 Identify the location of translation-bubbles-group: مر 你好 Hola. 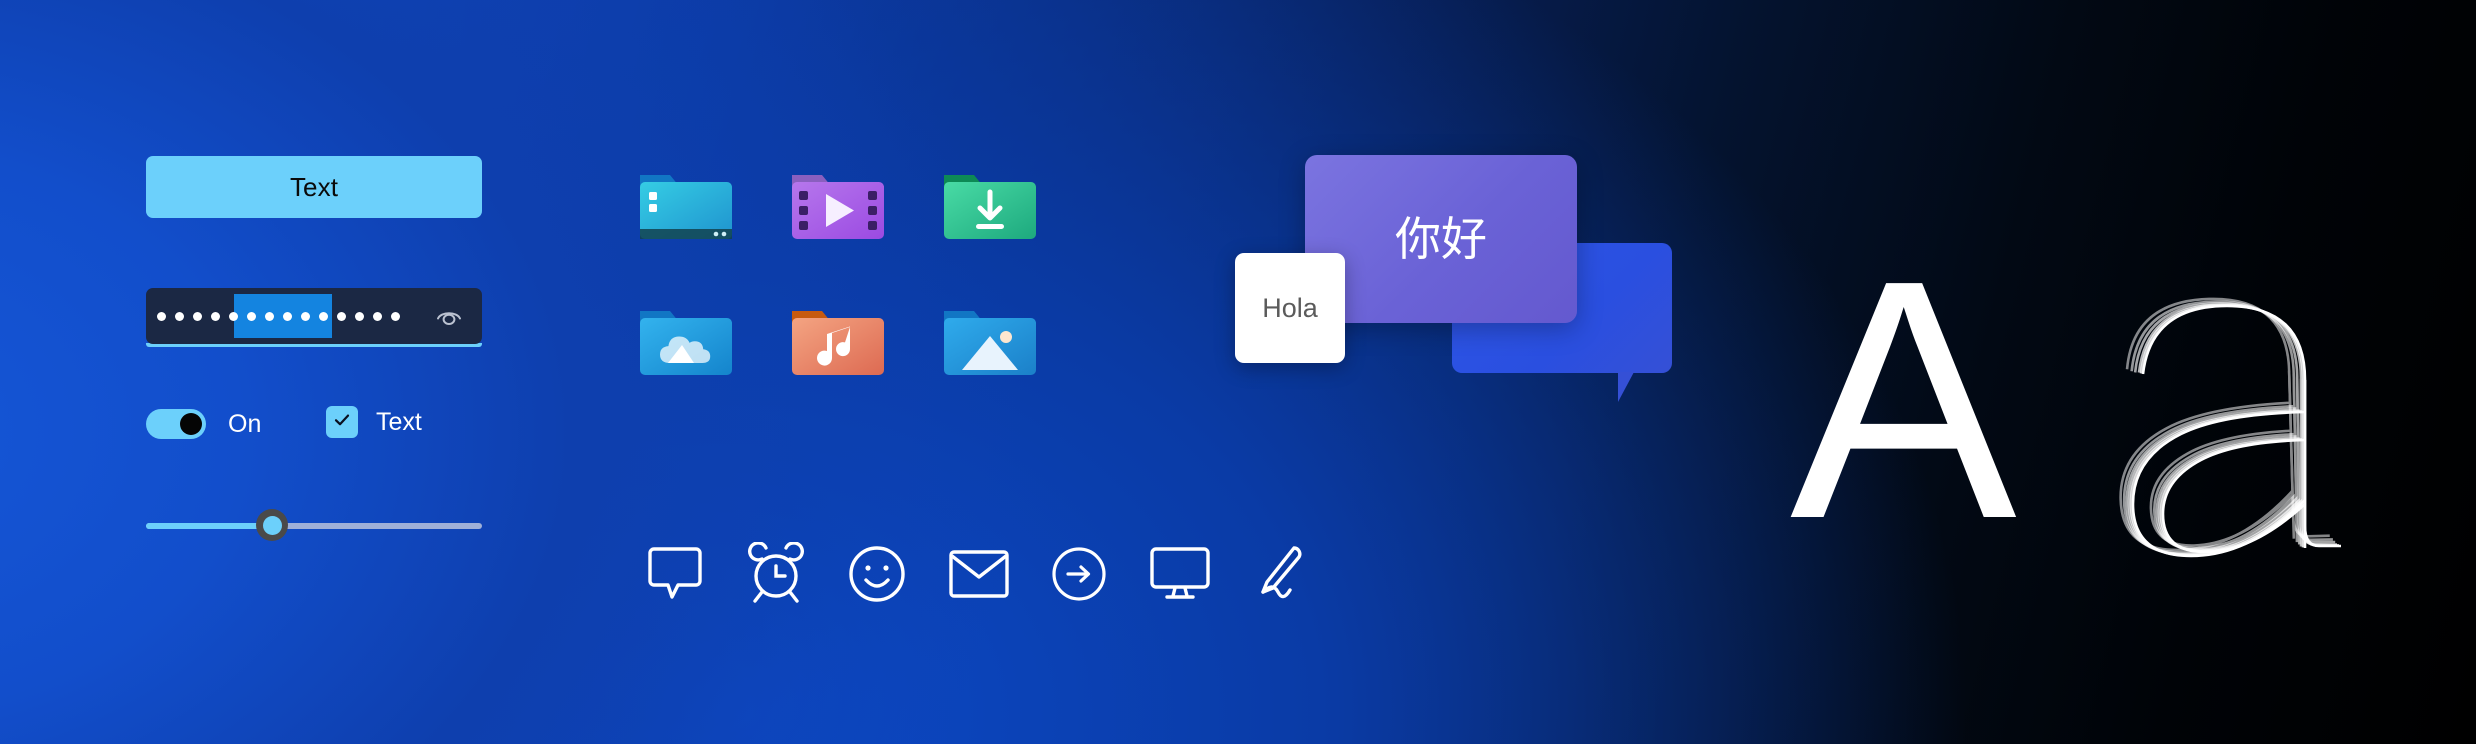
(1455, 300).